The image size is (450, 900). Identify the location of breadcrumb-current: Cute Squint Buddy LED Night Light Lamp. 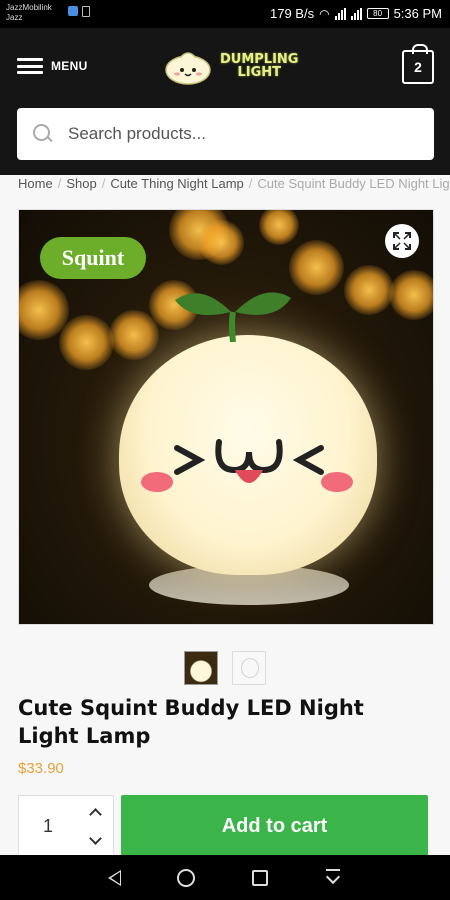
(353, 183).